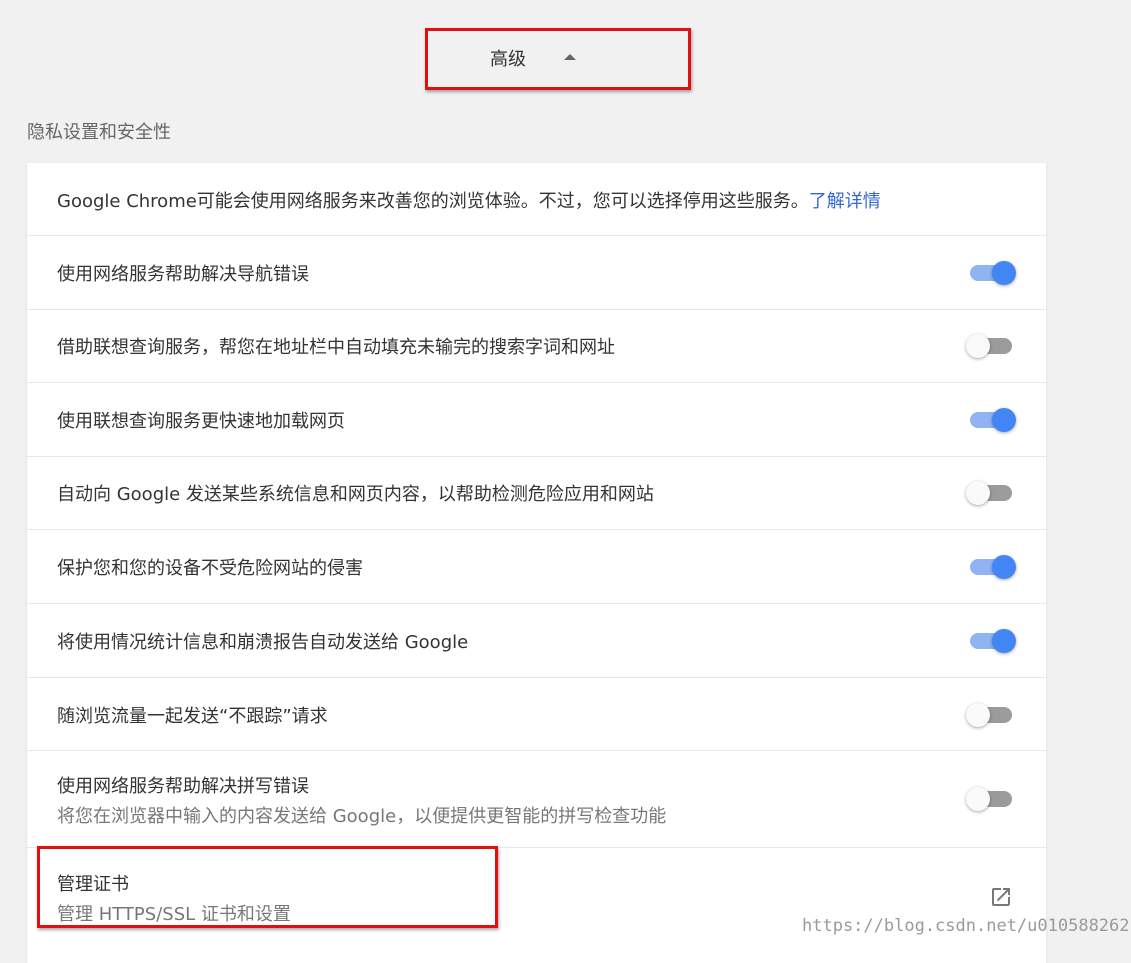  I want to click on caret-up-icon, so click(570, 57).